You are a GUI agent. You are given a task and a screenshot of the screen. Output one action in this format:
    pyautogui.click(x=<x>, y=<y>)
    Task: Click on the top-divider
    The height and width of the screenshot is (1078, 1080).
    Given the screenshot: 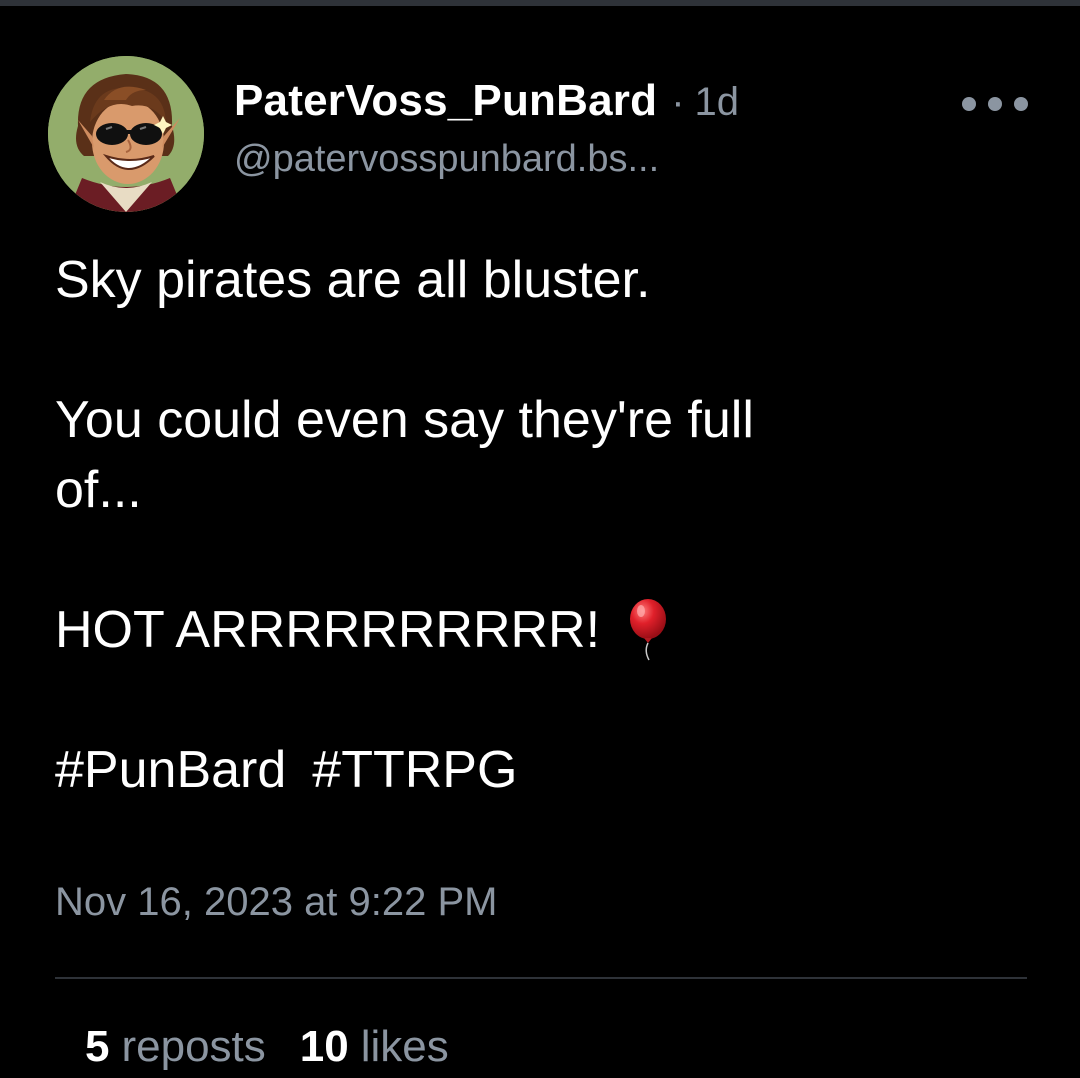 What is the action you would take?
    pyautogui.click(x=540, y=3)
    